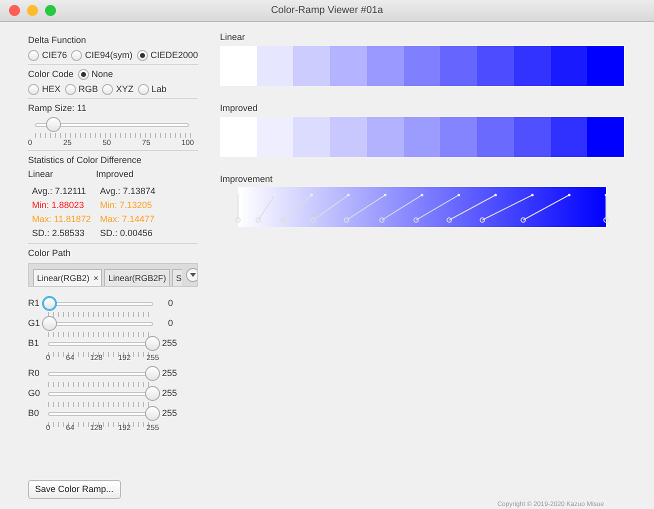 The width and height of the screenshot is (654, 509). I want to click on radio-label: None, so click(103, 74).